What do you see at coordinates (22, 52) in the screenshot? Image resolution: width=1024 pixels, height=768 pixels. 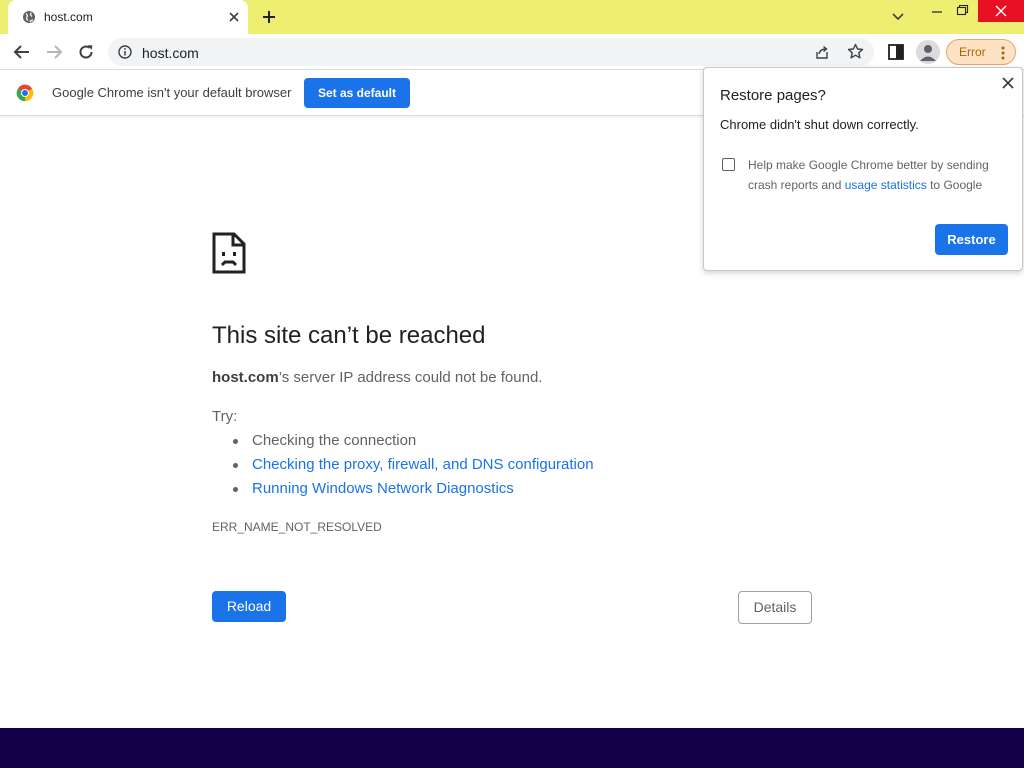 I see `back-arrow-icon` at bounding box center [22, 52].